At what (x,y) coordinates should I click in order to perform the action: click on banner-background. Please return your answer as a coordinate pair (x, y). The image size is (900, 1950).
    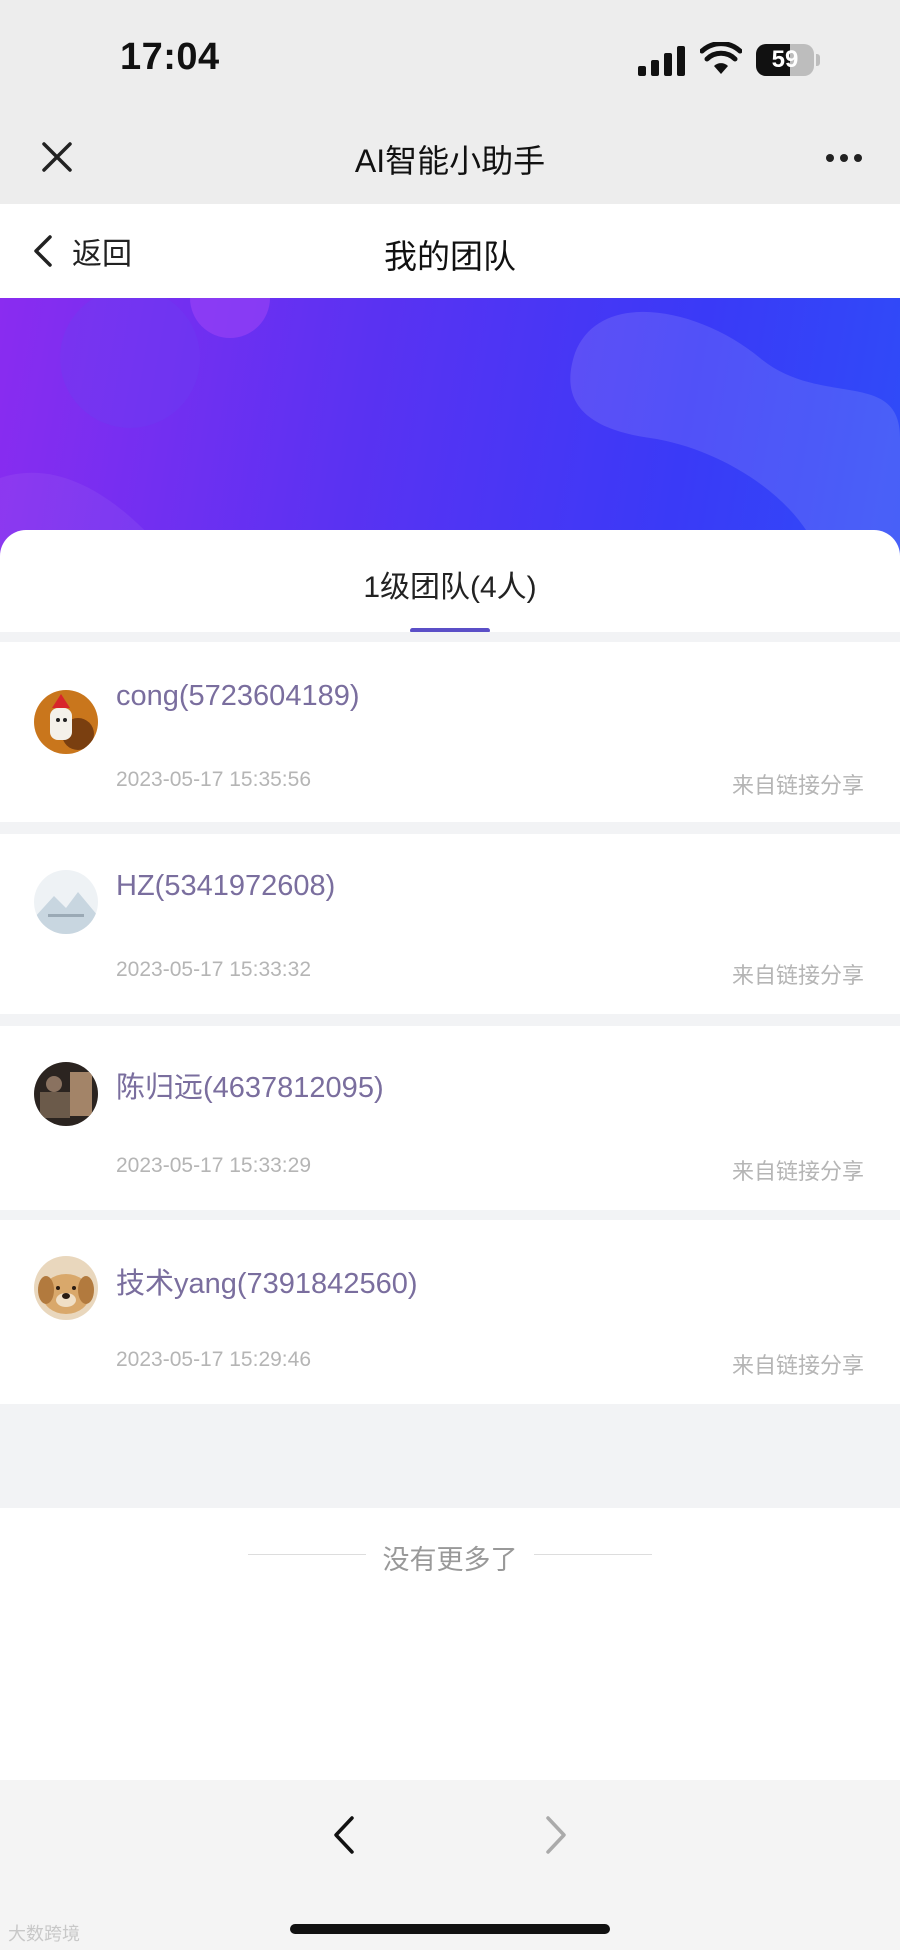
    Looking at the image, I should click on (450, 428).